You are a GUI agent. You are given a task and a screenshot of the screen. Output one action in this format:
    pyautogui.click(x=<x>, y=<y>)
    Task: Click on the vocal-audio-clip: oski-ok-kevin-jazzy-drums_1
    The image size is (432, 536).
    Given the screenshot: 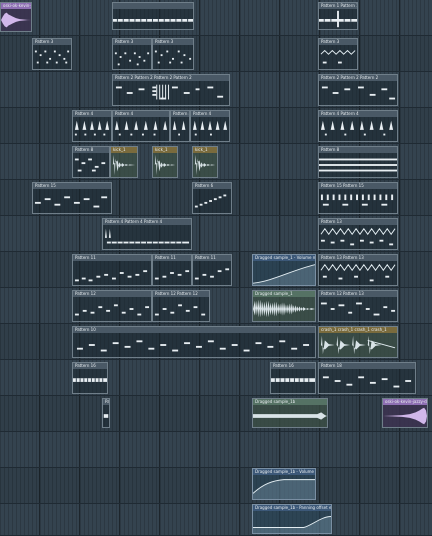 What is the action you would take?
    pyautogui.click(x=16, y=17)
    